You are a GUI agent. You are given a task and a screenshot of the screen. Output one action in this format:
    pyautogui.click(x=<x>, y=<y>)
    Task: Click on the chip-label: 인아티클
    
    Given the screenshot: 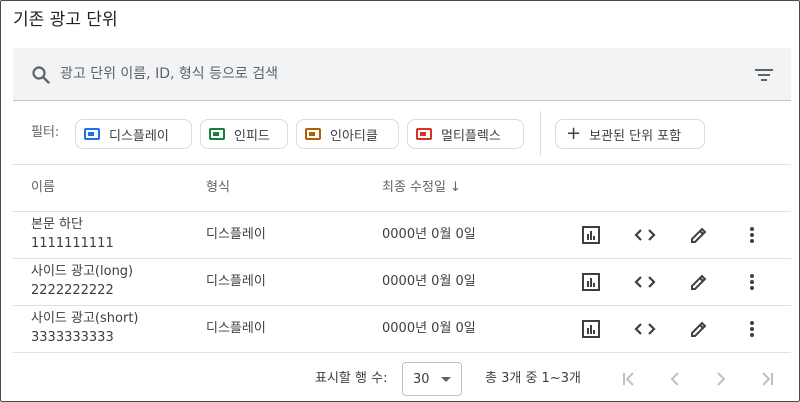 What is the action you would take?
    pyautogui.click(x=354, y=136)
    